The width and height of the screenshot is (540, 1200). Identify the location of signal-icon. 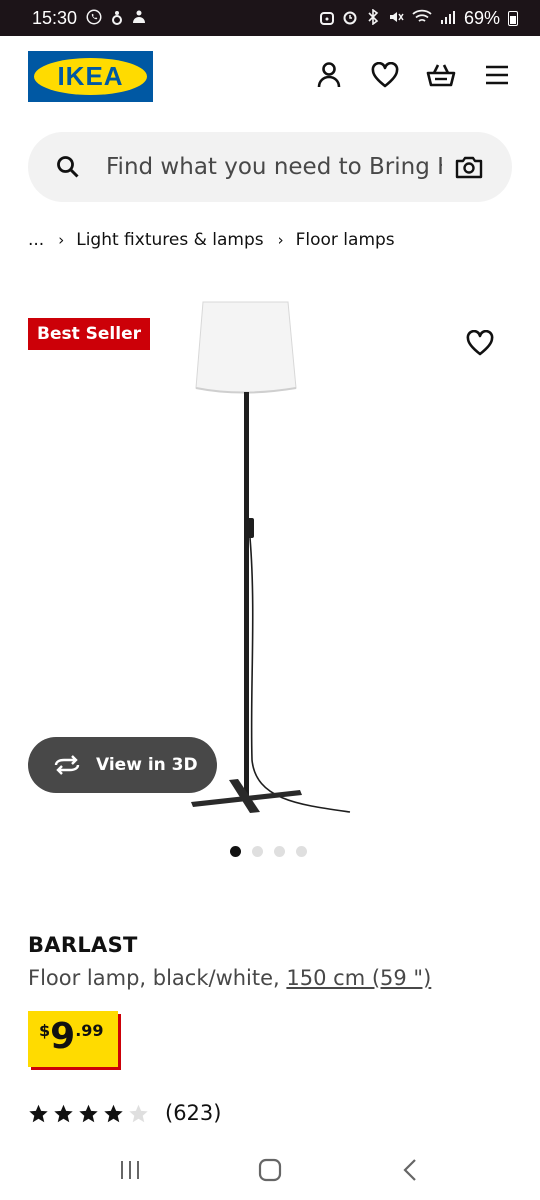
(448, 18).